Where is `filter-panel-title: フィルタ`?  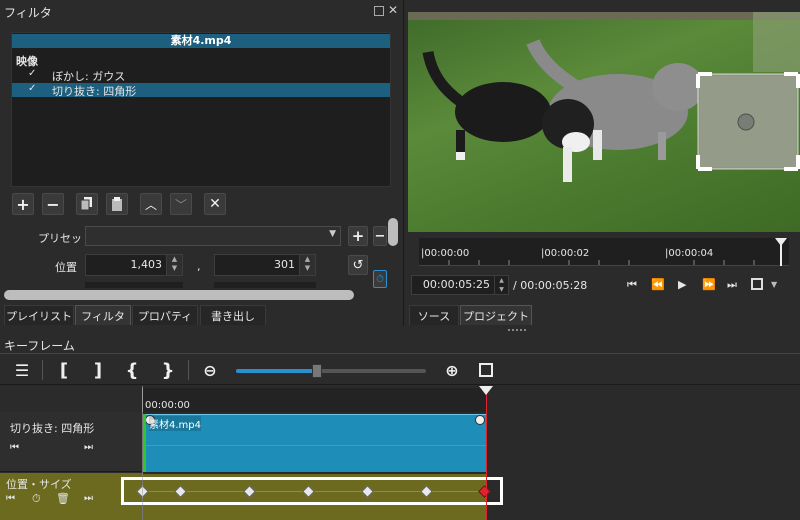
filter-panel-title: フィルタ is located at coordinates (28, 13).